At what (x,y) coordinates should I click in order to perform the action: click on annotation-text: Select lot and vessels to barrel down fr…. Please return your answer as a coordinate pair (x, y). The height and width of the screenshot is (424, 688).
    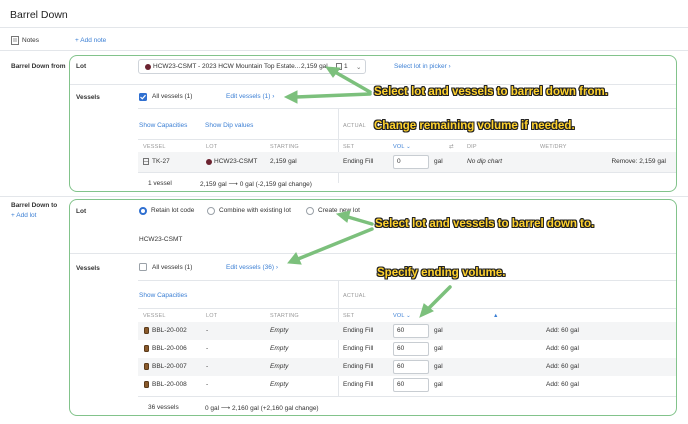
    Looking at the image, I should click on (491, 92).